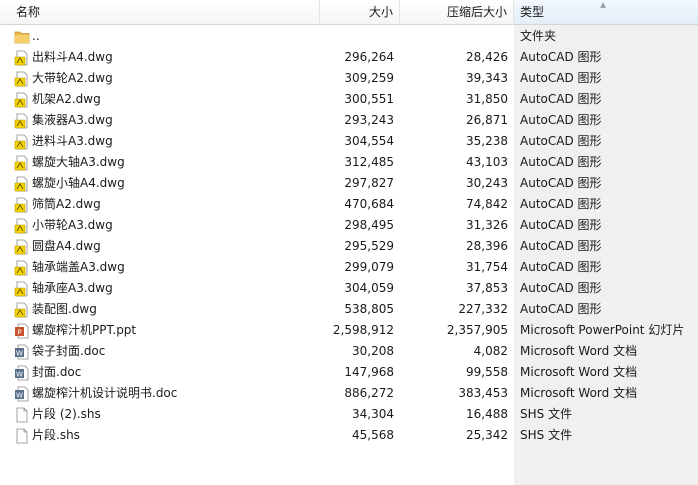  What do you see at coordinates (487, 414) in the screenshot?
I see `file-packed-size: 16,488` at bounding box center [487, 414].